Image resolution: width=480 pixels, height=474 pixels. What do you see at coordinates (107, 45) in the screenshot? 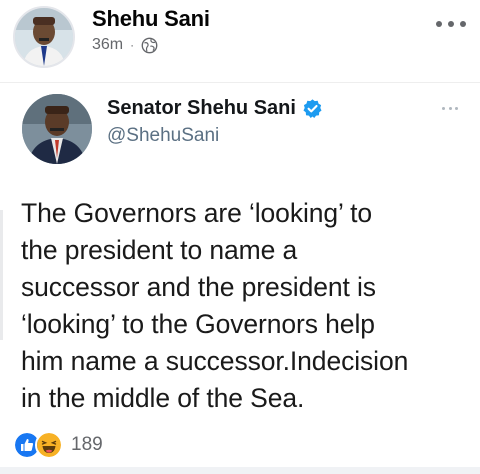
I see `post-timestamp: 36m` at bounding box center [107, 45].